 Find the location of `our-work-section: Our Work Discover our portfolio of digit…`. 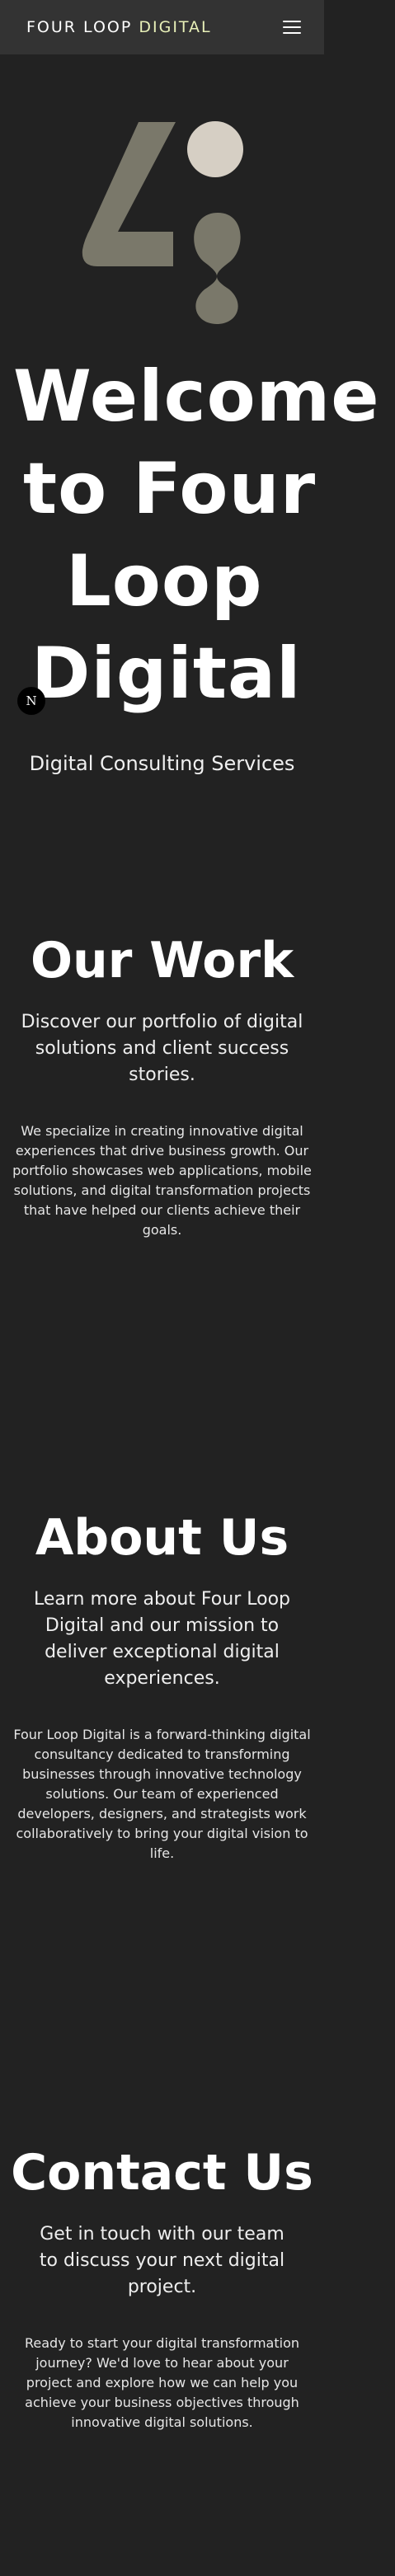

our-work-section: Our Work Discover our portfolio of digit… is located at coordinates (162, 1085).